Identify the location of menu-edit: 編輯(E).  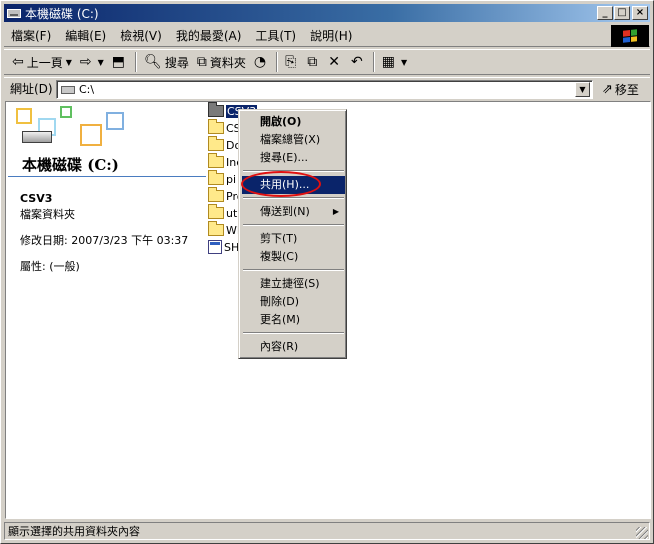
(85, 35).